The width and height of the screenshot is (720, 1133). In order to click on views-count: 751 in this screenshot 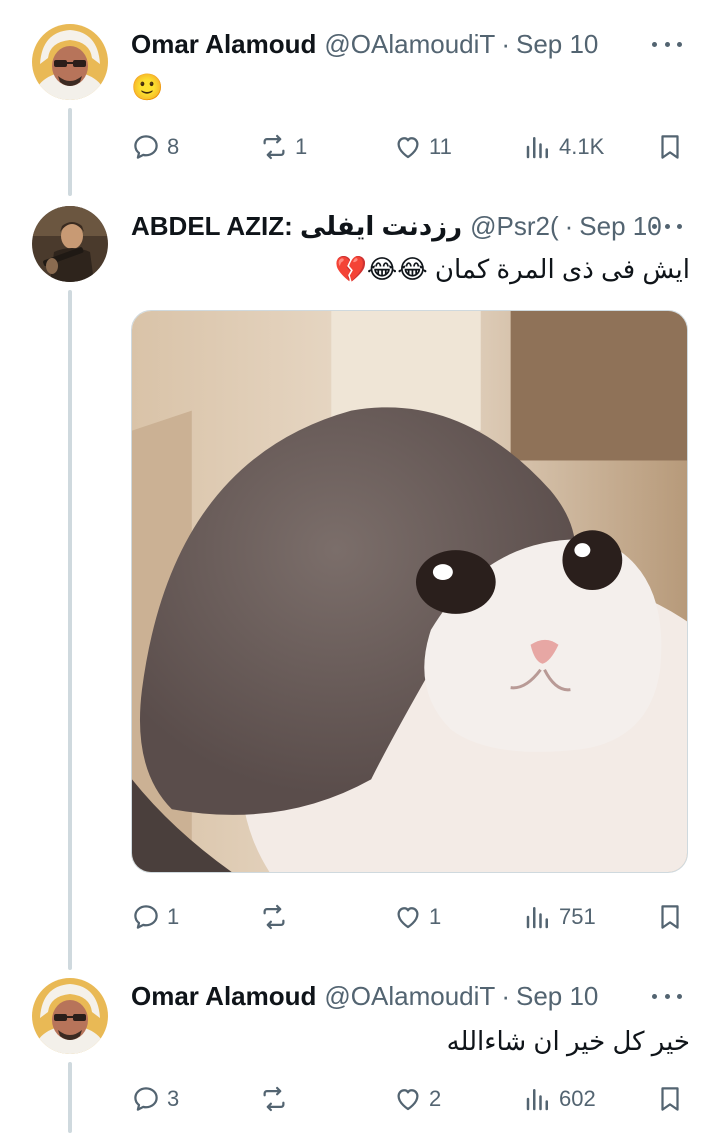, I will do `click(577, 916)`.